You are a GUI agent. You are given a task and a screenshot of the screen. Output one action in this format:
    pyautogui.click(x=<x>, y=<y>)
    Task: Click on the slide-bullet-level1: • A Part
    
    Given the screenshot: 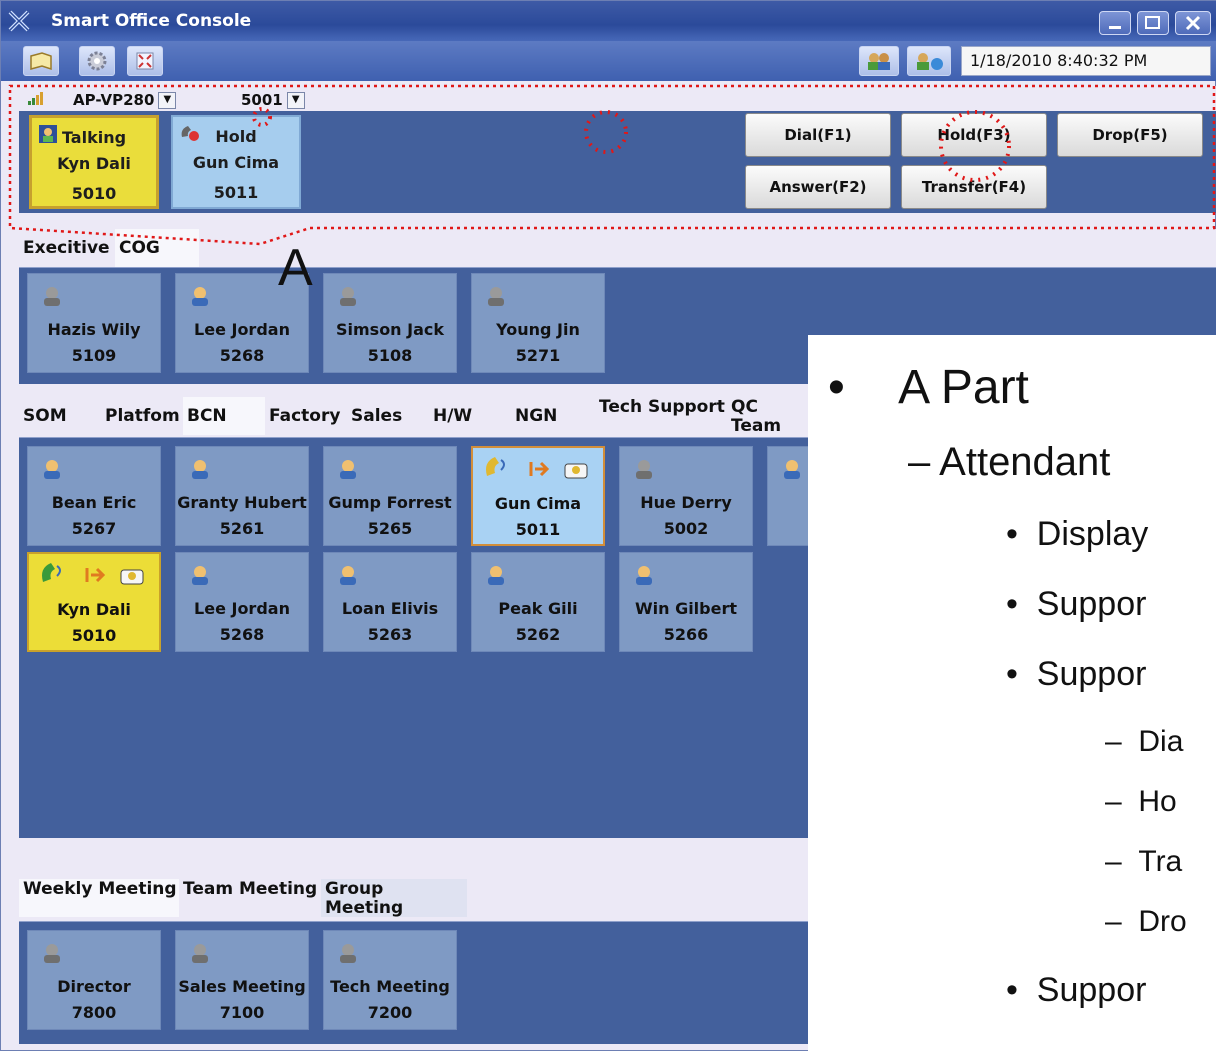 What is the action you would take?
    pyautogui.click(x=928, y=387)
    